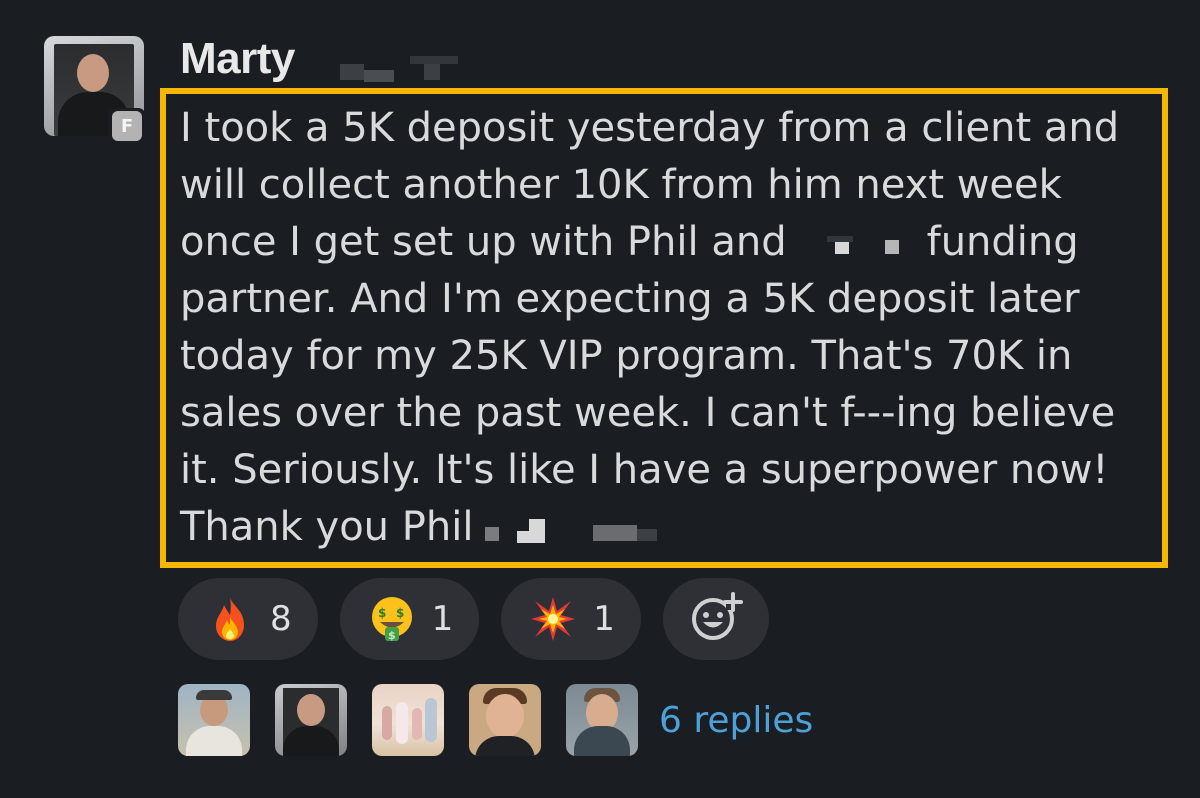 The width and height of the screenshot is (1200, 798). What do you see at coordinates (1002, 242) in the screenshot?
I see `message-line-part: funding` at bounding box center [1002, 242].